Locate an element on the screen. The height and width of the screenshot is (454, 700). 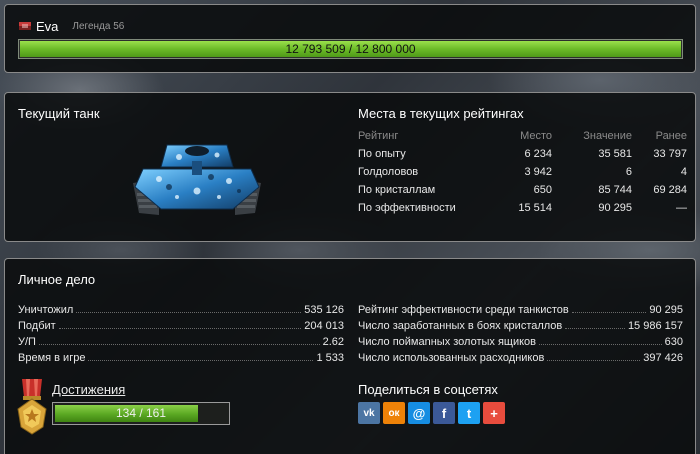
twitter-share-button: t is located at coordinates (469, 413).